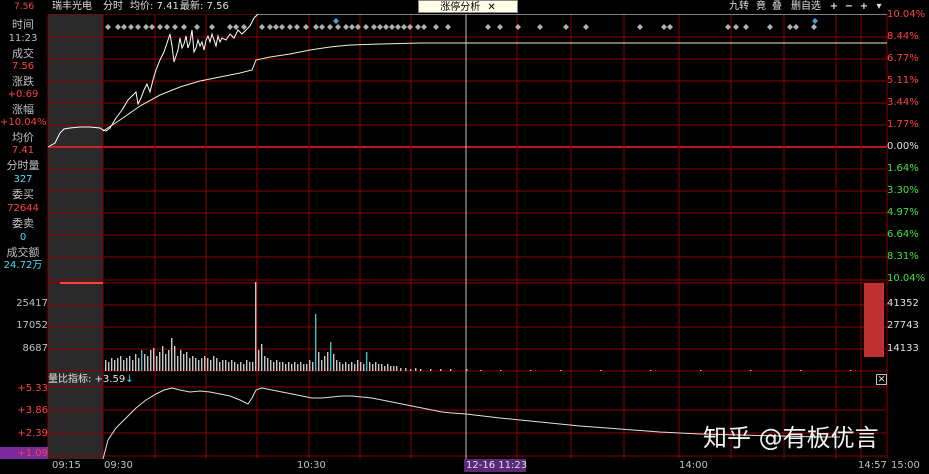 This screenshot has width=929, height=474. I want to click on time-cursor: 12-16 11:23, so click(497, 465).